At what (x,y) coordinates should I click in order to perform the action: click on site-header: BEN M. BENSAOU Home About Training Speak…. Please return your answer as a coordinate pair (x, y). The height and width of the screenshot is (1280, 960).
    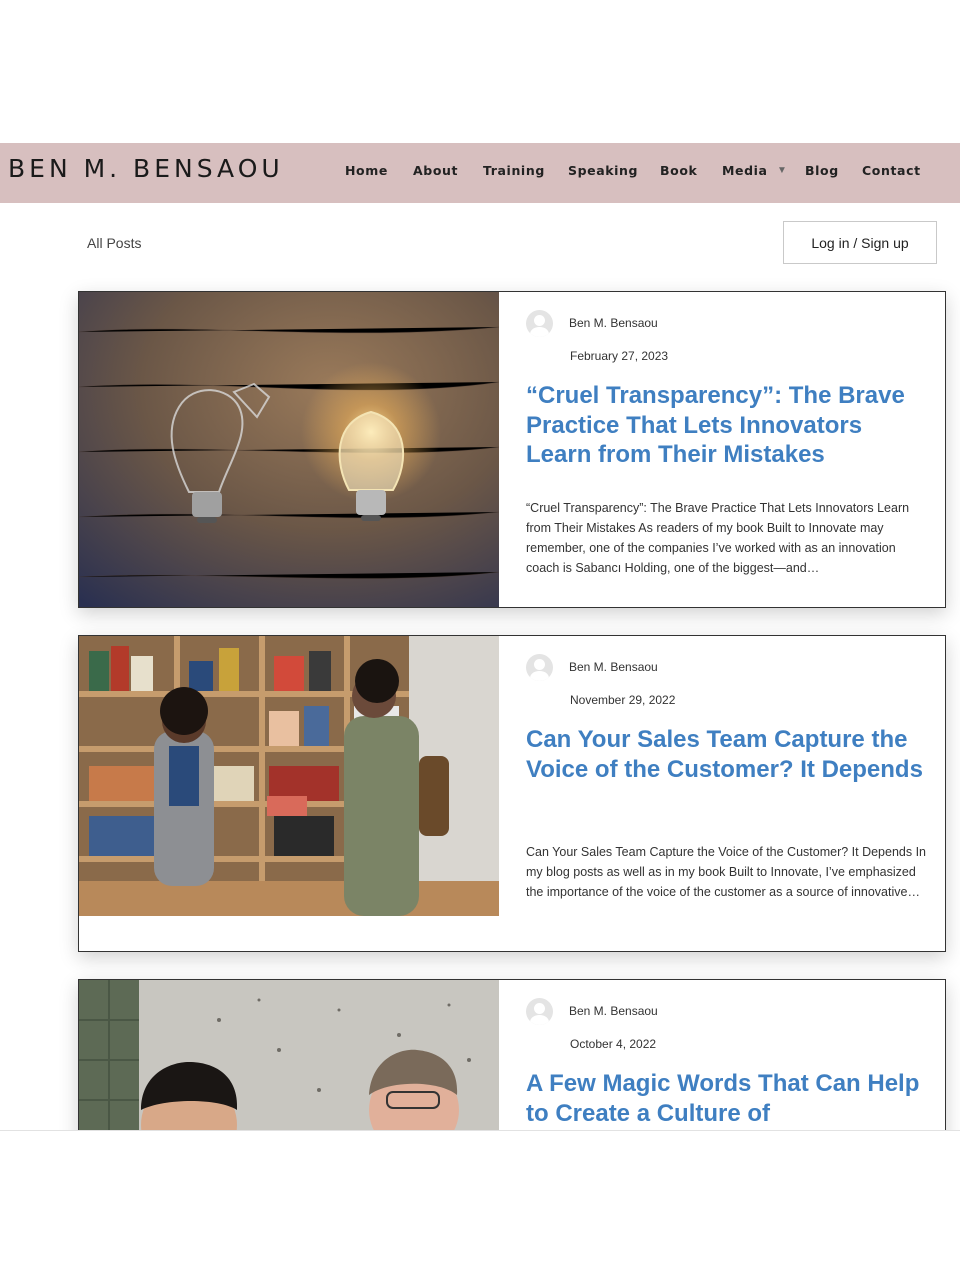
    Looking at the image, I should click on (480, 173).